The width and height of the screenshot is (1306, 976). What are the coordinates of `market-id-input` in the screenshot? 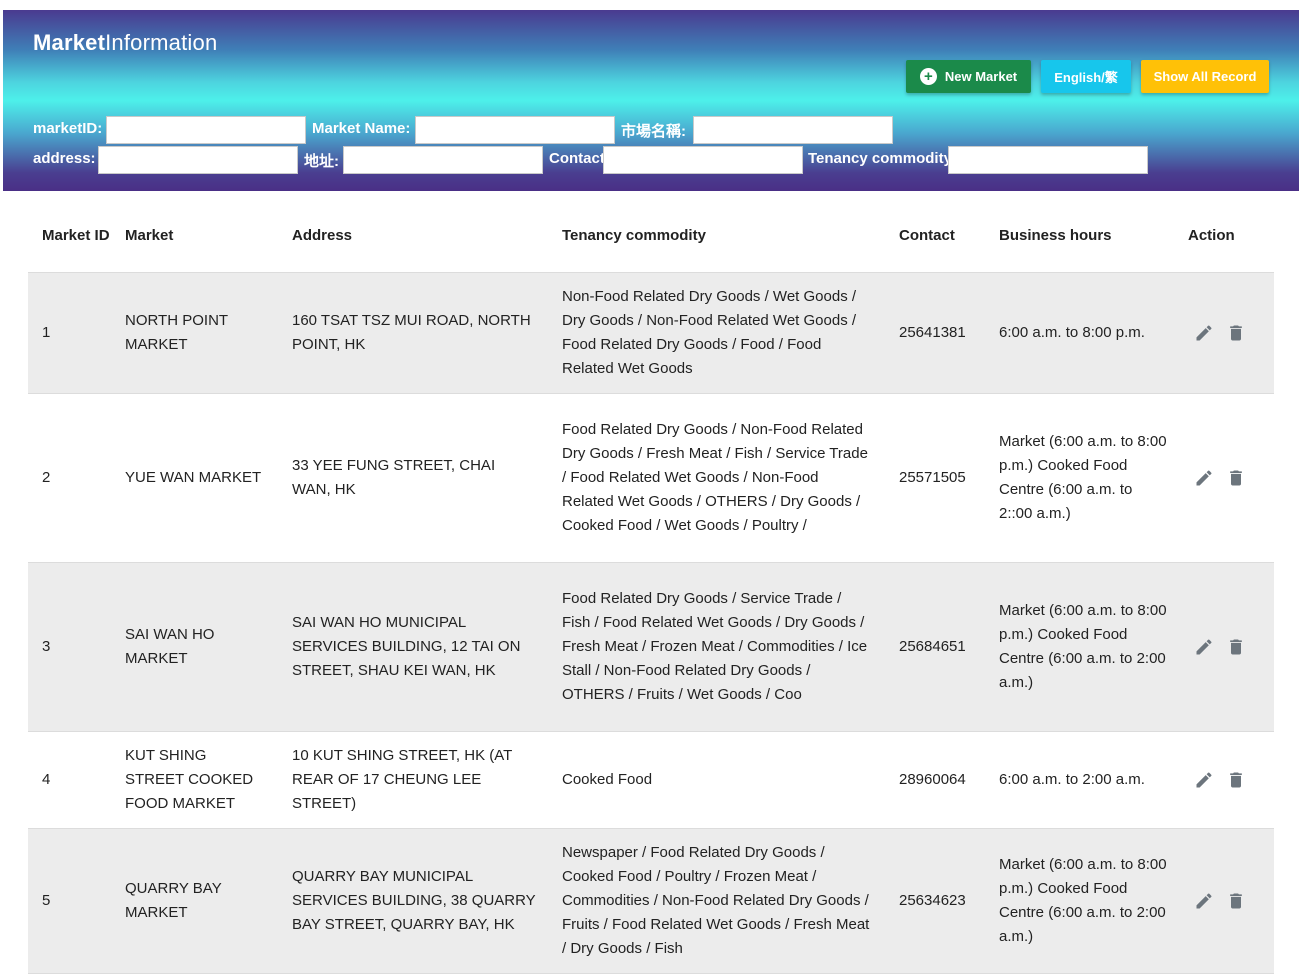 It's located at (206, 130).